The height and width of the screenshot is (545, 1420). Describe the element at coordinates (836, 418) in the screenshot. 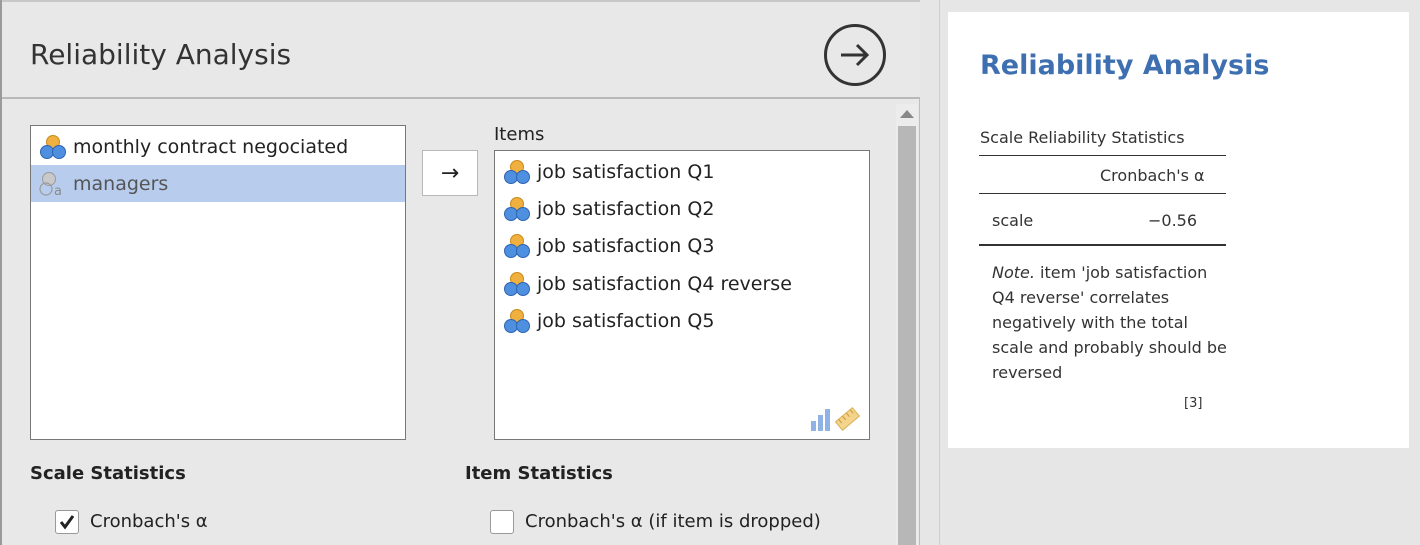

I see `measure-type-icon` at that location.